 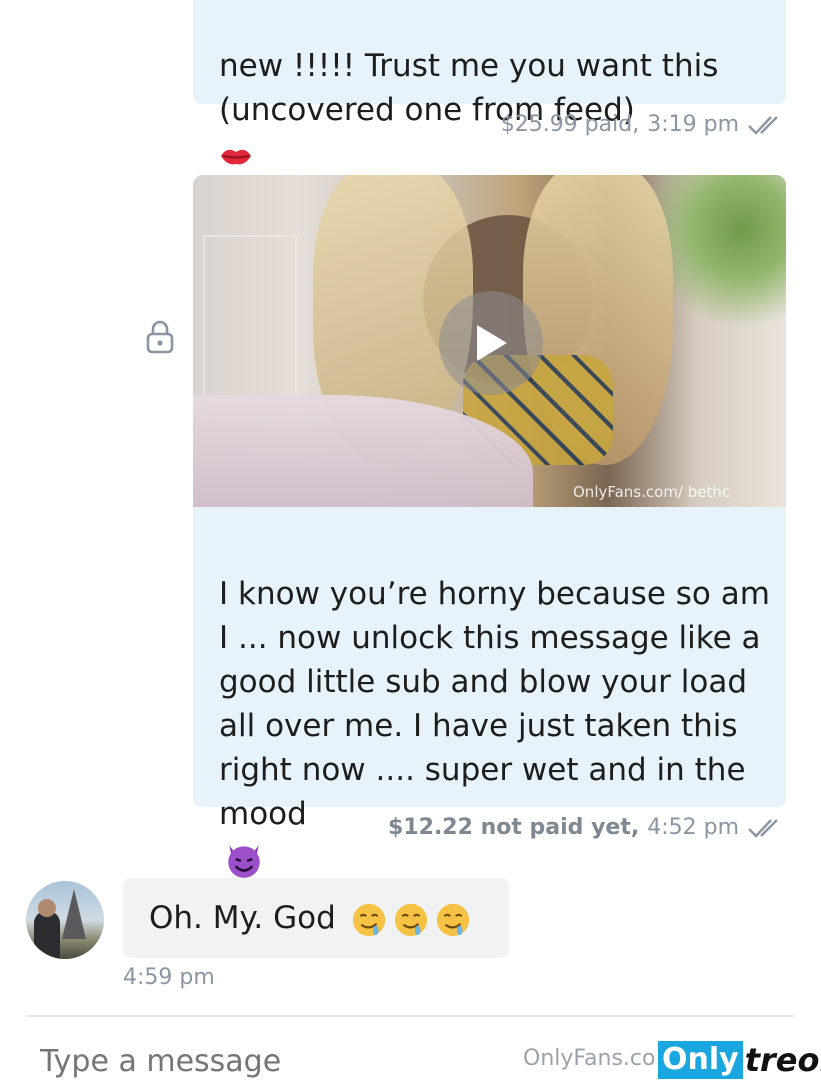 What do you see at coordinates (570, 124) in the screenshot?
I see `price-status: $25.99 paid,` at bounding box center [570, 124].